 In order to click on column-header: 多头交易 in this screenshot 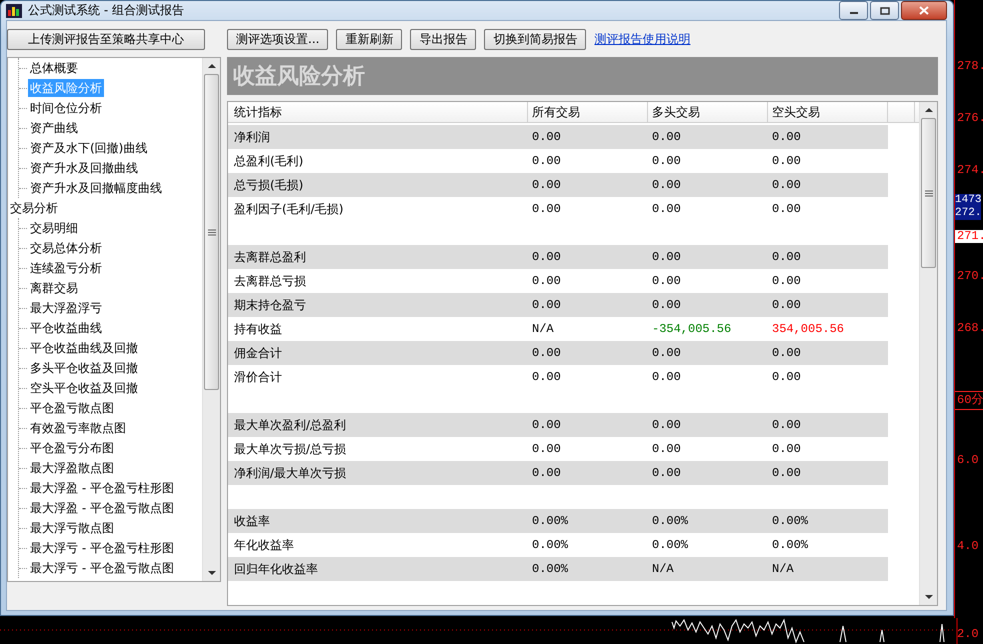, I will do `click(708, 112)`.